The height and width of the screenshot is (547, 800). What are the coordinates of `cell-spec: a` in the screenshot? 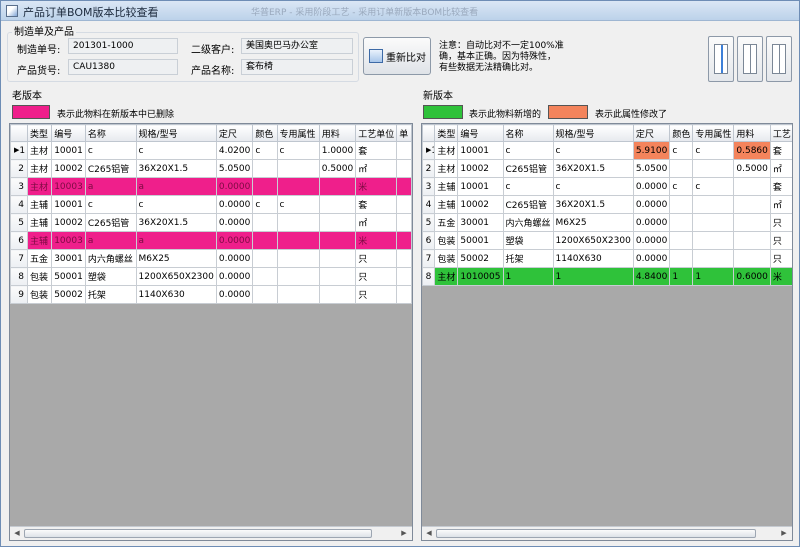 It's located at (176, 186).